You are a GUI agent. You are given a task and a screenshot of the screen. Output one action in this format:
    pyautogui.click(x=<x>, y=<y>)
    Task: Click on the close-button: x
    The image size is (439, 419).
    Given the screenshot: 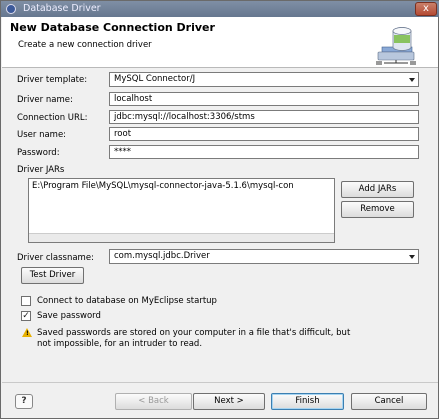 What is the action you would take?
    pyautogui.click(x=426, y=9)
    